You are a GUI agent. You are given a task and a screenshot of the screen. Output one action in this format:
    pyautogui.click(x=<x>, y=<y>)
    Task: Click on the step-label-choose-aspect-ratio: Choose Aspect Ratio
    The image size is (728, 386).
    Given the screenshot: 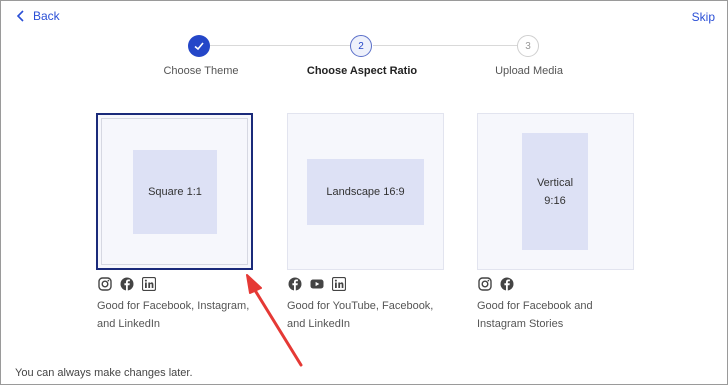 What is the action you would take?
    pyautogui.click(x=362, y=71)
    